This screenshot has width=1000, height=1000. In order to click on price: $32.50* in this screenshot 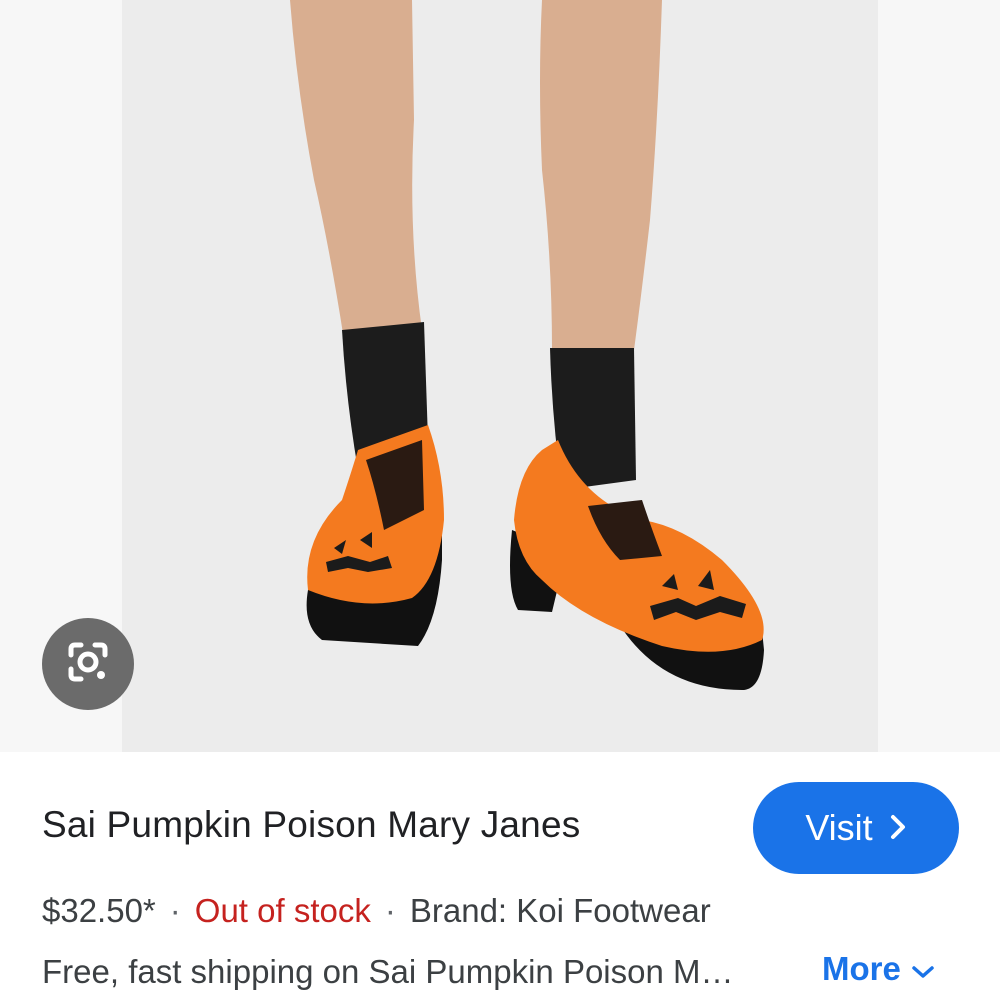, I will do `click(99, 910)`.